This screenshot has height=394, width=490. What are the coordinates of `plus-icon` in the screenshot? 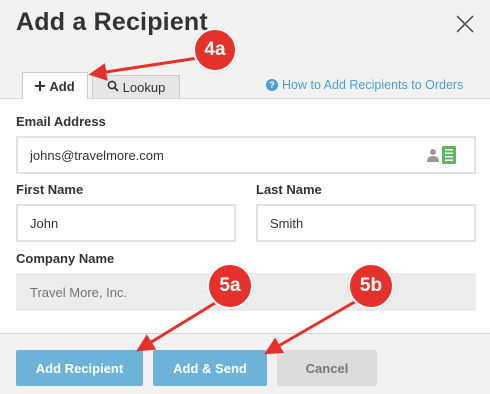 It's located at (40, 86).